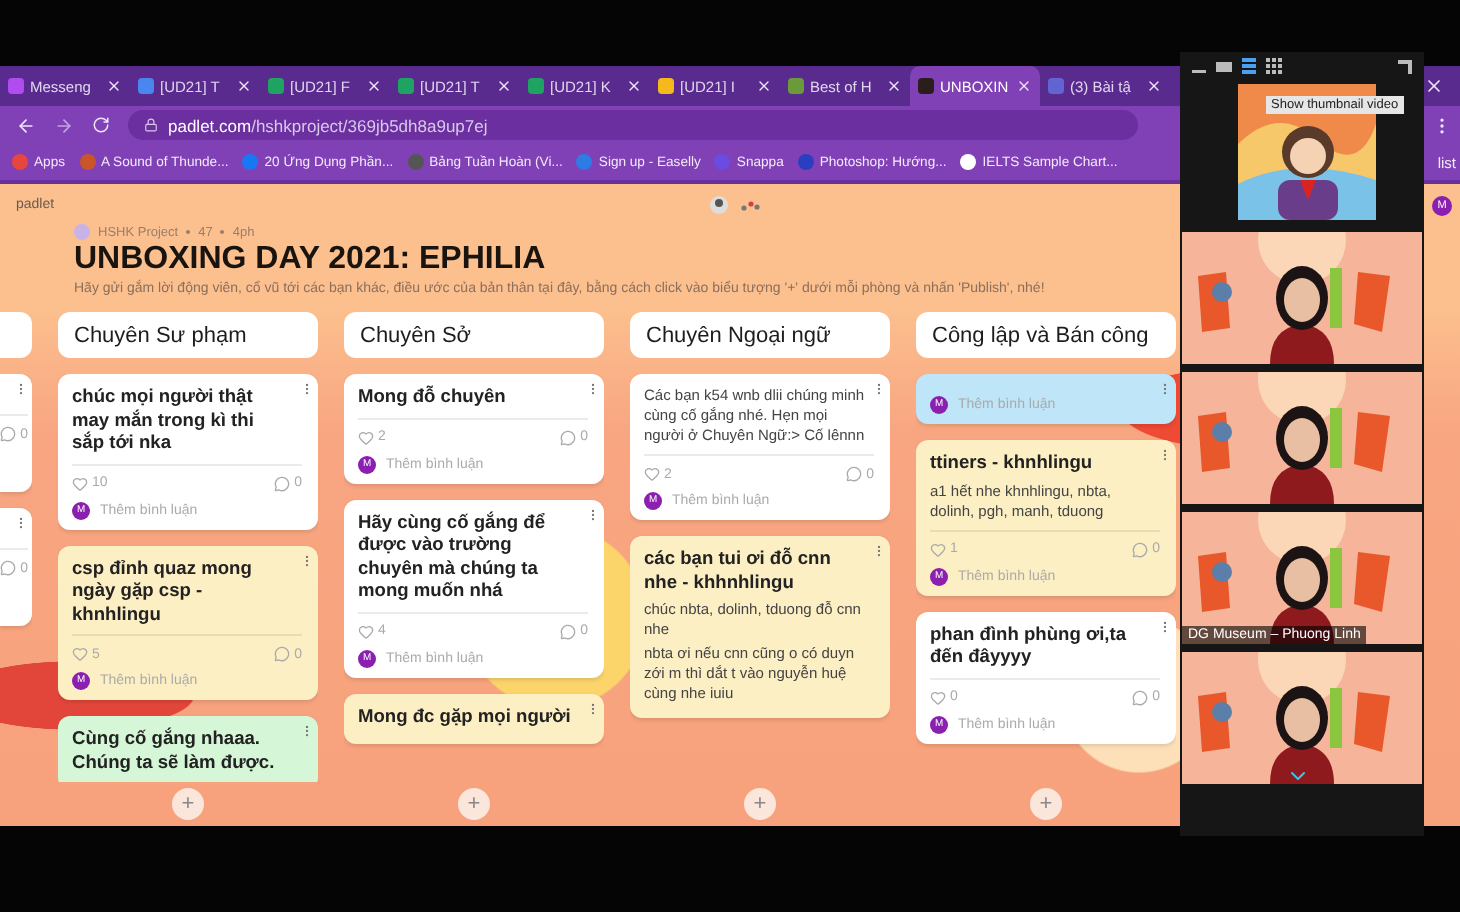  I want to click on lock-icon, so click(151, 125).